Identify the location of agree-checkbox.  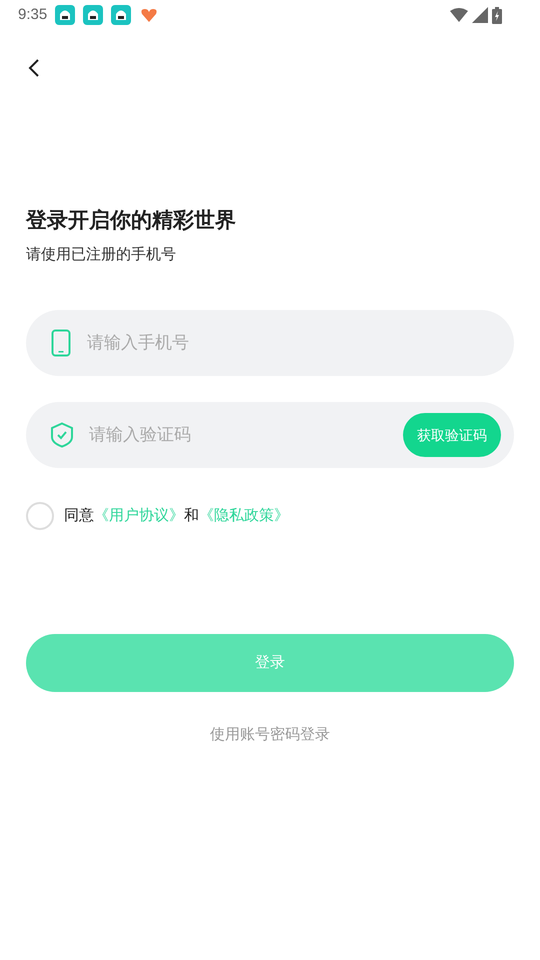
(40, 516).